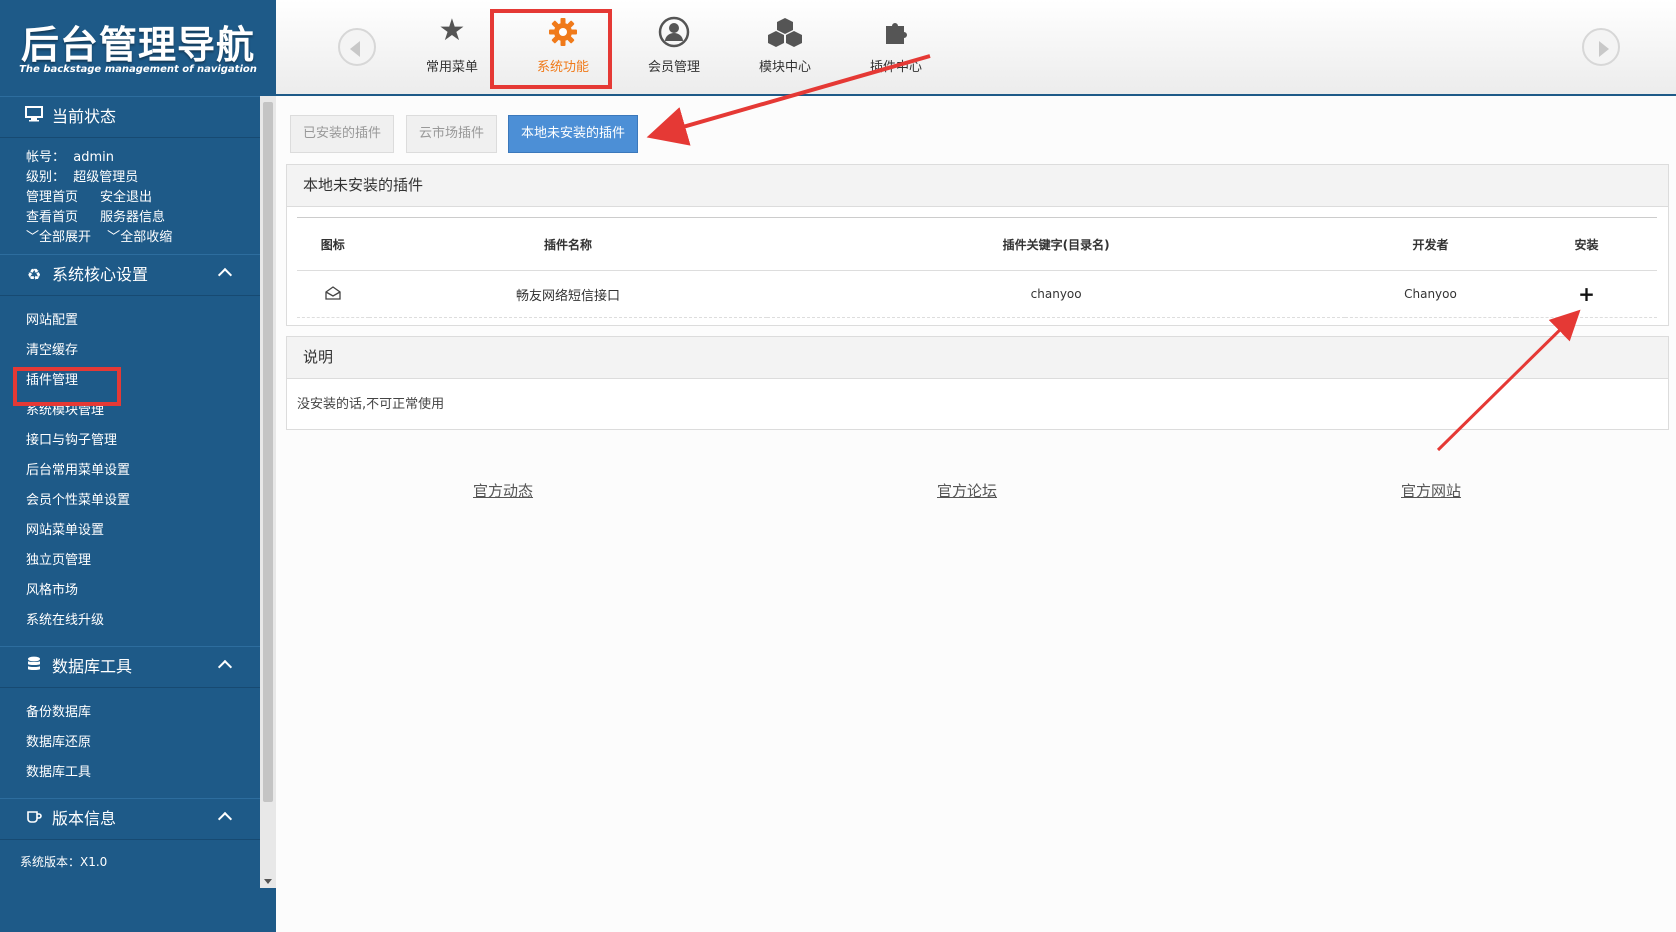 This screenshot has width=1676, height=932. Describe the element at coordinates (503, 490) in the screenshot. I see `official-news-link: 官方动态` at that location.